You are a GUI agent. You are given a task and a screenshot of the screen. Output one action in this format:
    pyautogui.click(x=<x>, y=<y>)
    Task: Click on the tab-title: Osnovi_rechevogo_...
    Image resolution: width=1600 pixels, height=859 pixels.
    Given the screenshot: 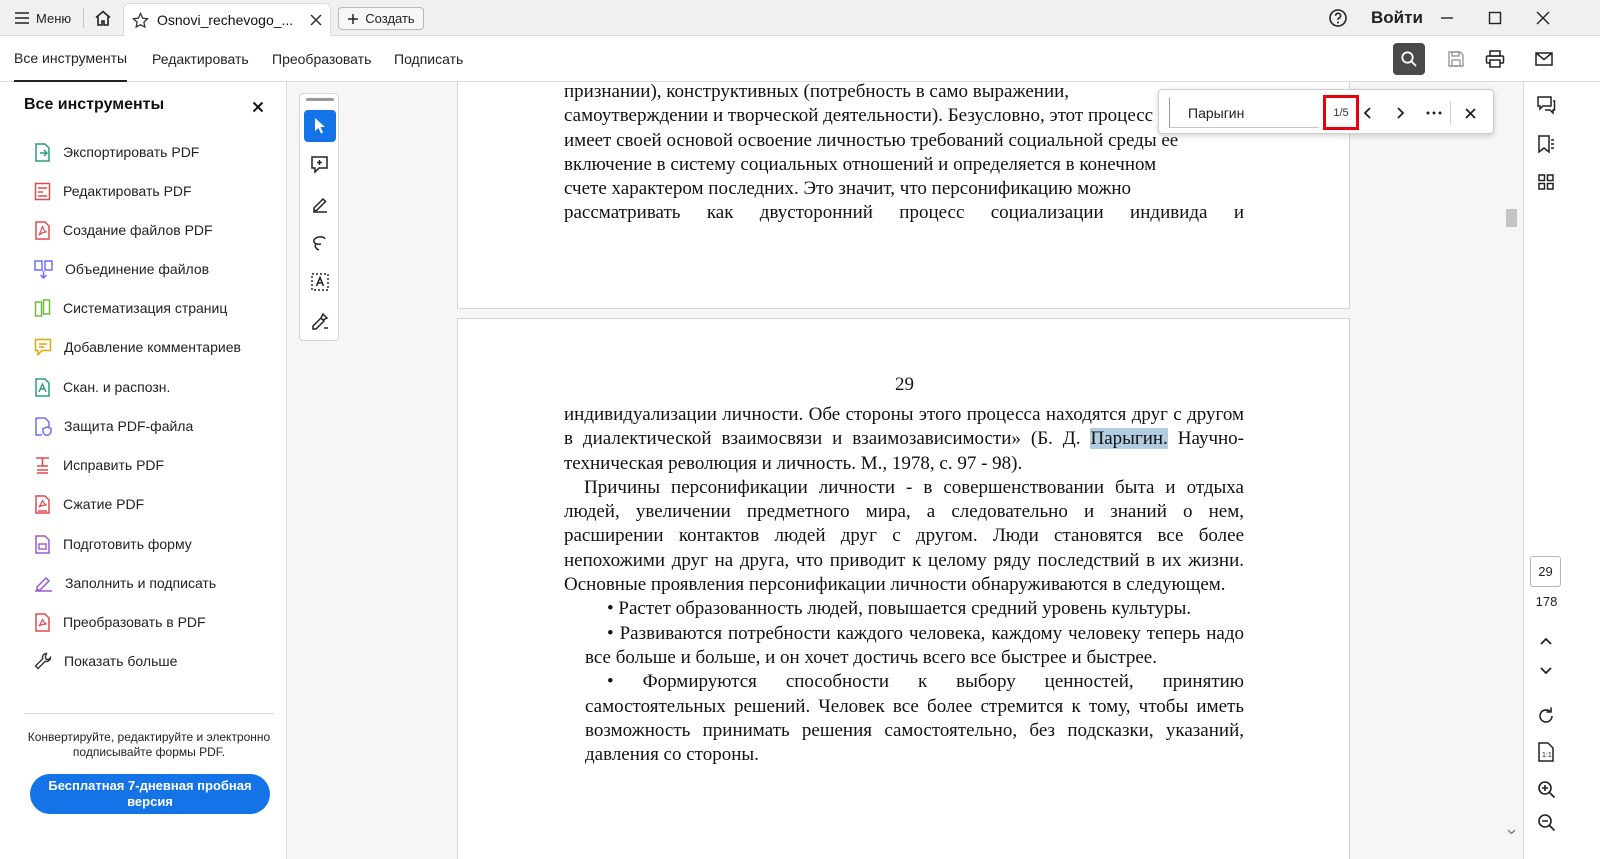 What is the action you would take?
    pyautogui.click(x=225, y=20)
    